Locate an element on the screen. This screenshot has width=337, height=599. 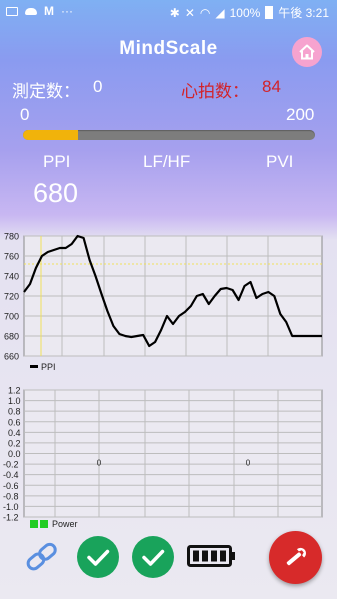
y-tick-label: -0.2 is located at coordinates (11, 465).